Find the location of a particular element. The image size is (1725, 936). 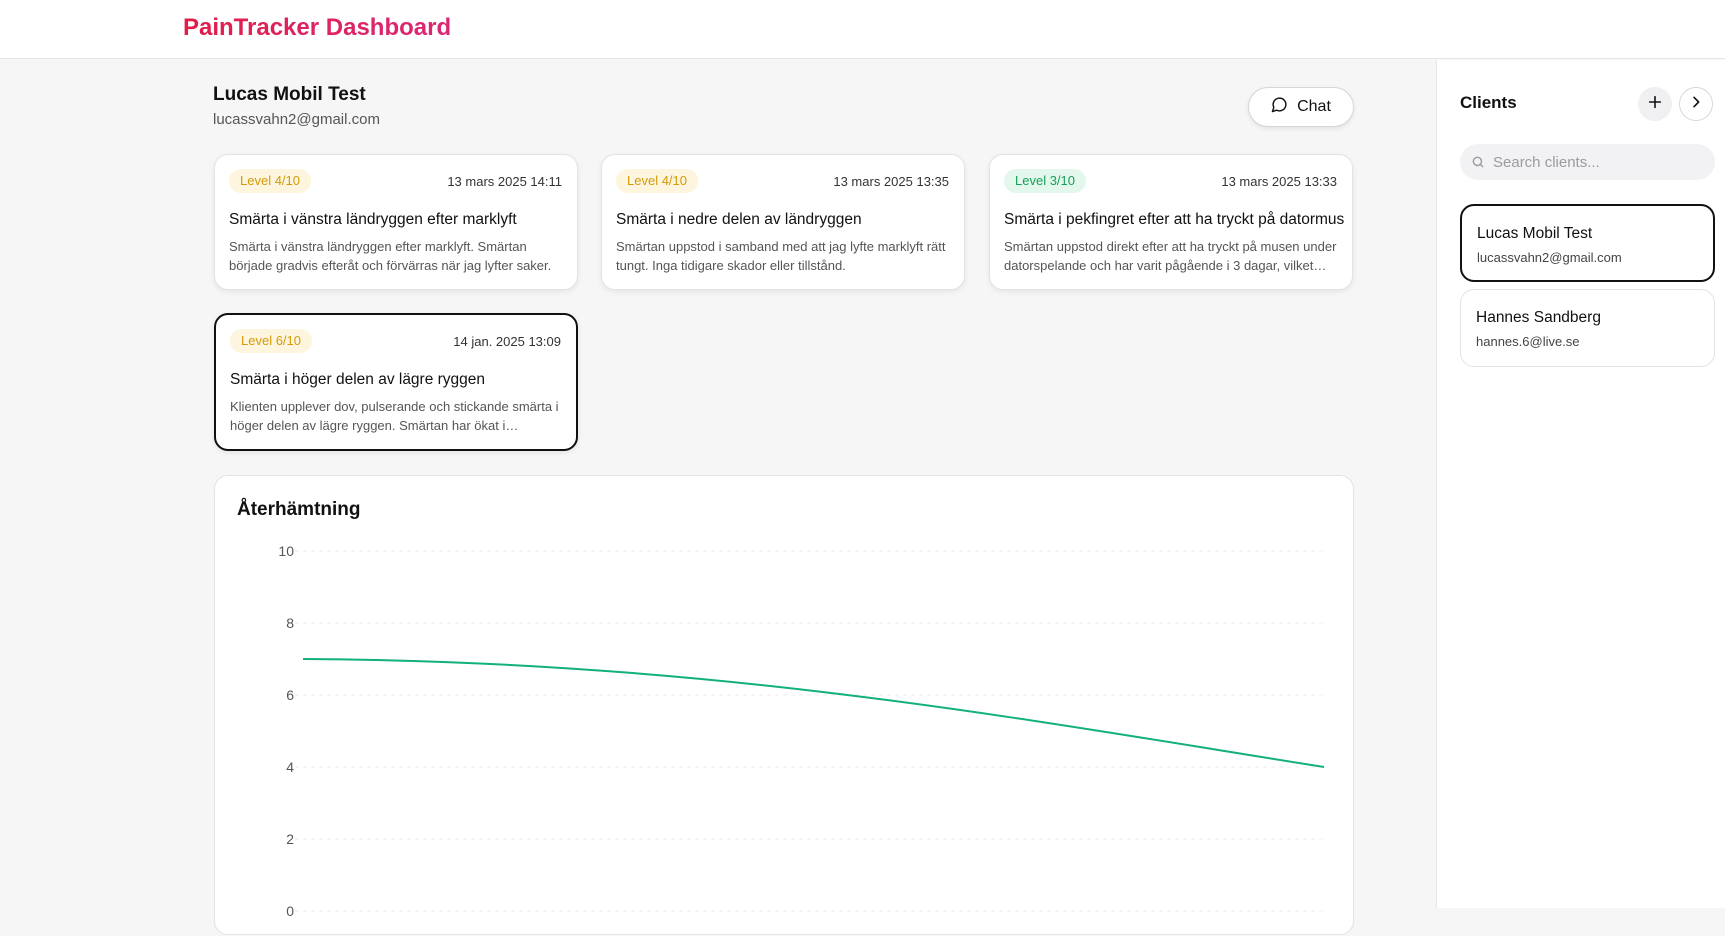

entry-date: 13 mars 2025 13:33 is located at coordinates (1279, 181).